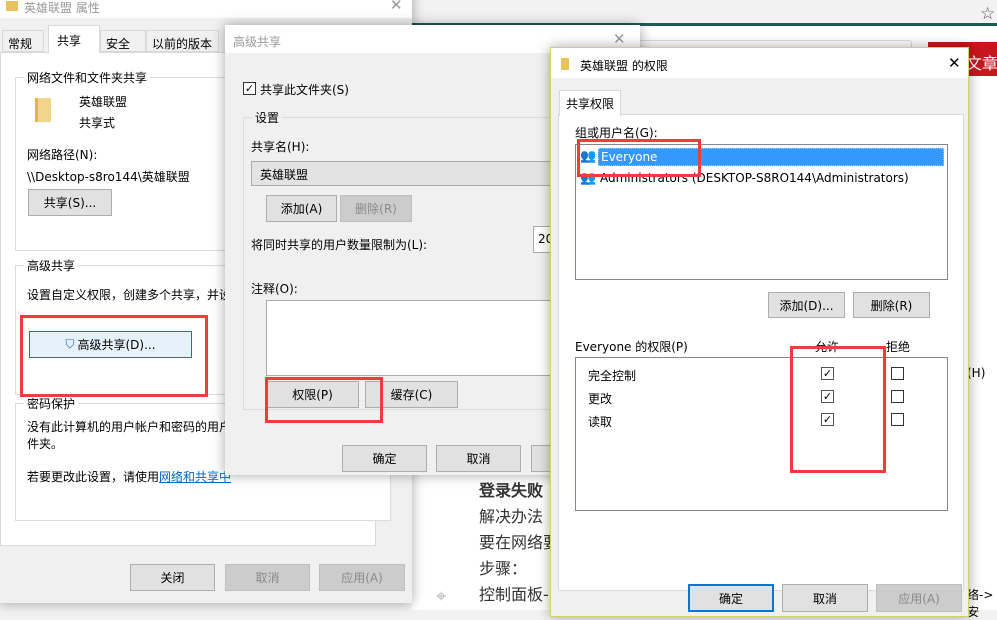 This screenshot has width=997, height=620. I want to click on side-text: 络->安, so click(980, 603).